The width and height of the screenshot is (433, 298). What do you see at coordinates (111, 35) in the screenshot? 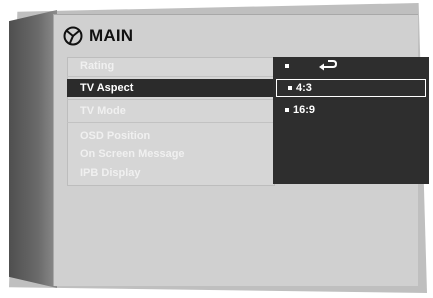
I see `page-title: MAIN` at bounding box center [111, 35].